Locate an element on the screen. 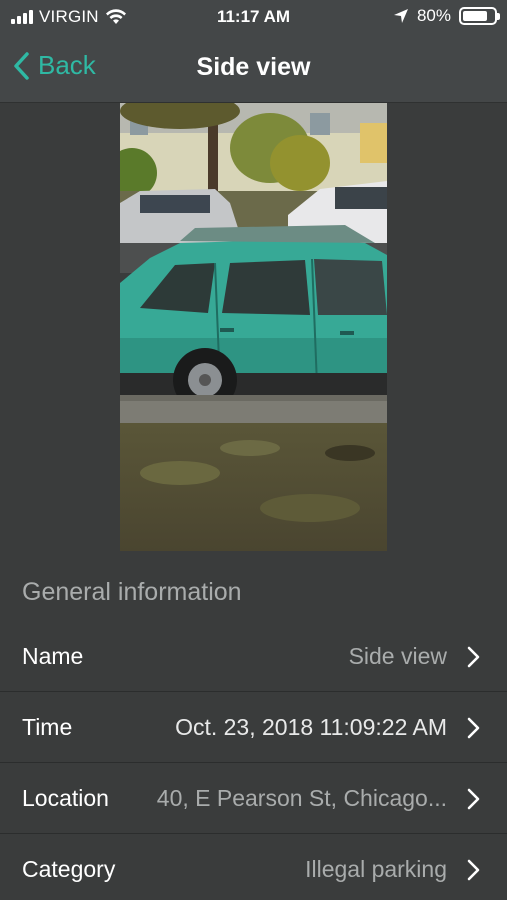 This screenshot has width=507, height=900. name-row: Name Side view is located at coordinates (253, 656).